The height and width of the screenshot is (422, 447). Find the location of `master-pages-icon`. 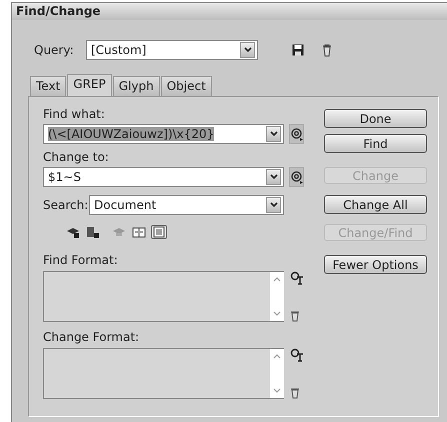

master-pages-icon is located at coordinates (139, 232).